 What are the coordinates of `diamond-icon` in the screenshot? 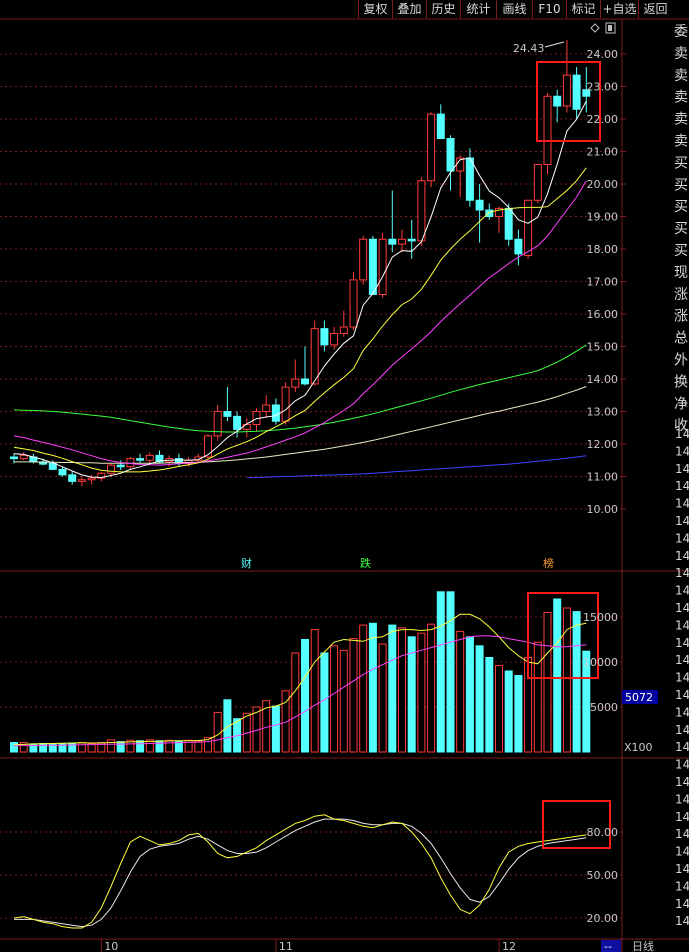 It's located at (595, 28).